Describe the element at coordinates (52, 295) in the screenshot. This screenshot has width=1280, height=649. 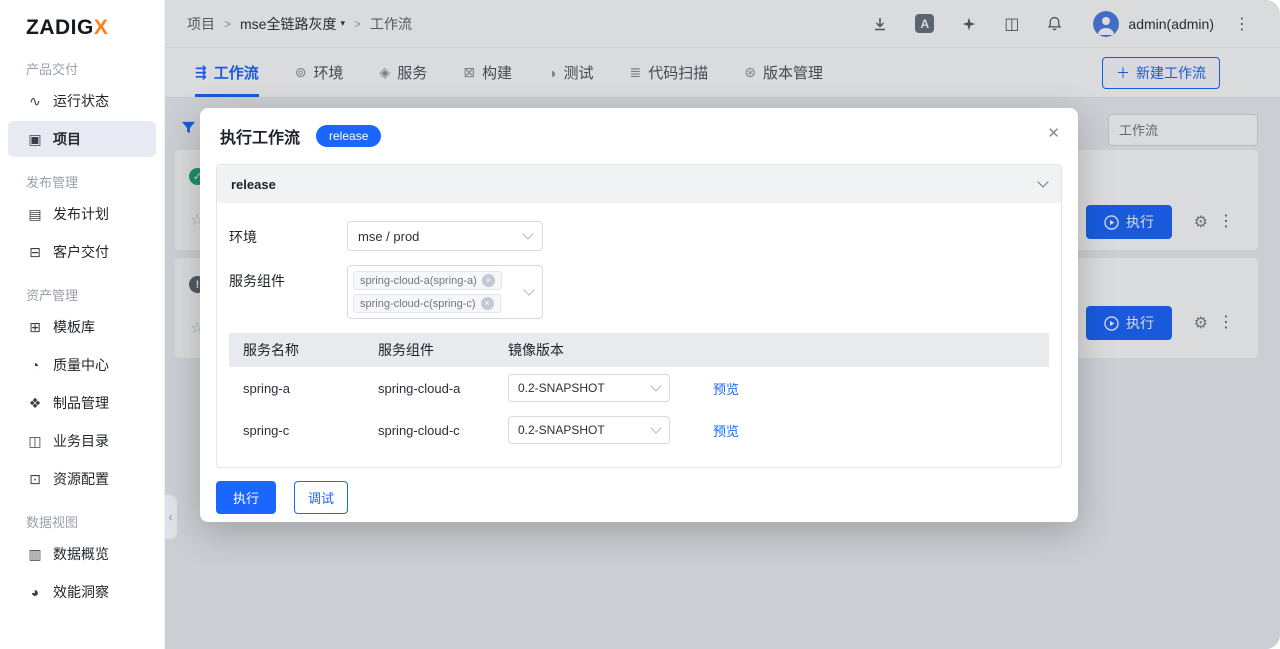
I see `sidebar-section-asset-management: 资产管理` at that location.